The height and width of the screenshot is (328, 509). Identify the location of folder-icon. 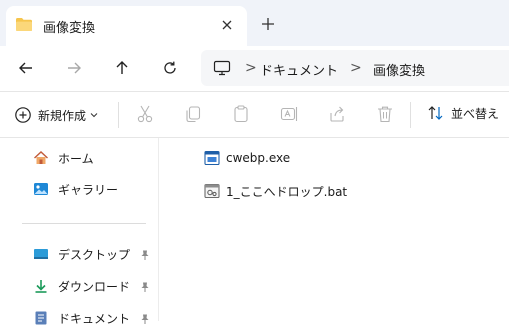
(24, 24).